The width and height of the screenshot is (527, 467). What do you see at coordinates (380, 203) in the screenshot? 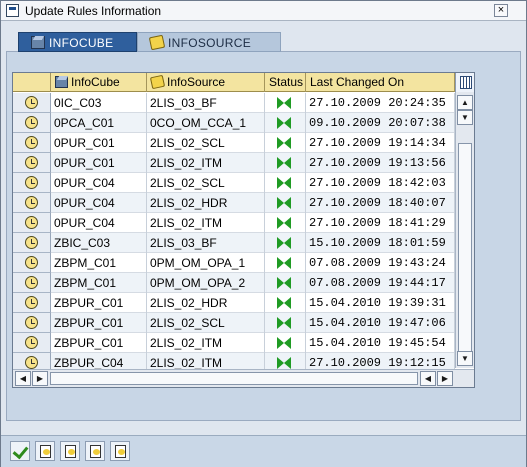
I see `cell-last-changed: 27.10.2009 18:40:07` at bounding box center [380, 203].